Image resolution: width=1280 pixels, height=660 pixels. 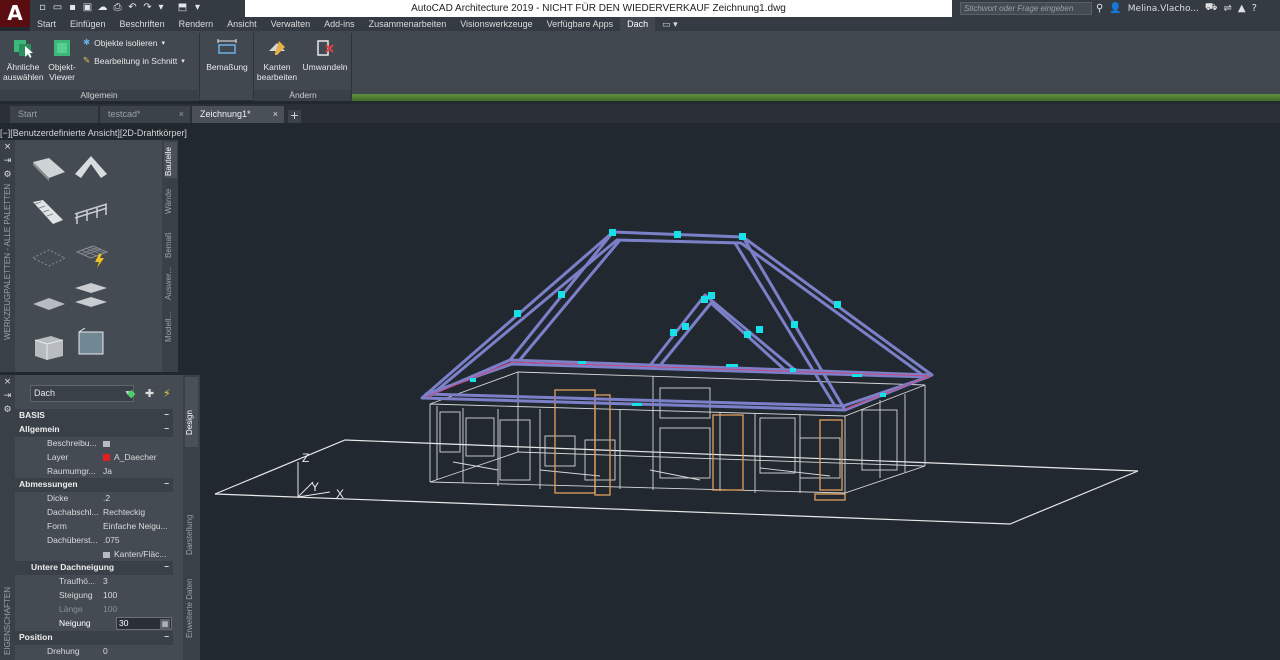 What do you see at coordinates (165, 624) in the screenshot?
I see `calculator-icon: ▦` at bounding box center [165, 624].